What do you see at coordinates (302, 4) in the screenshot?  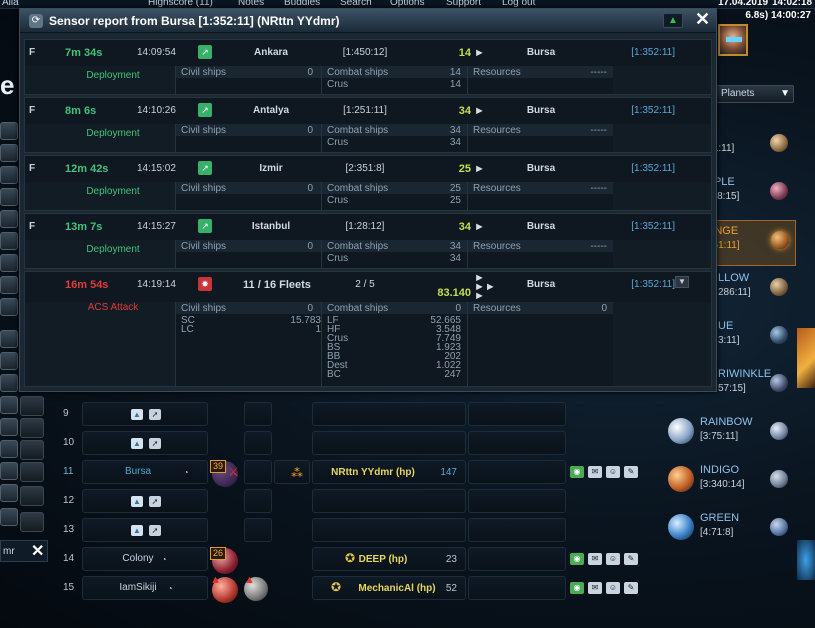 I see `nav-item-buddies: Buddies` at bounding box center [302, 4].